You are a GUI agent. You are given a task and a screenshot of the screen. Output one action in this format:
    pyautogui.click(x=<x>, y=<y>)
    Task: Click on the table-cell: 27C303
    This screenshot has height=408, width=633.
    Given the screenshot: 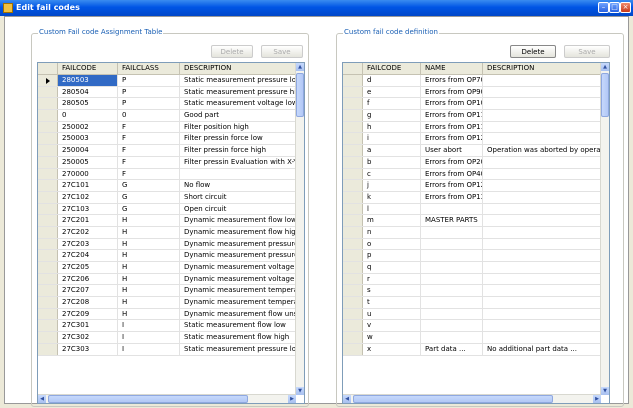 What is the action you would take?
    pyautogui.click(x=88, y=349)
    